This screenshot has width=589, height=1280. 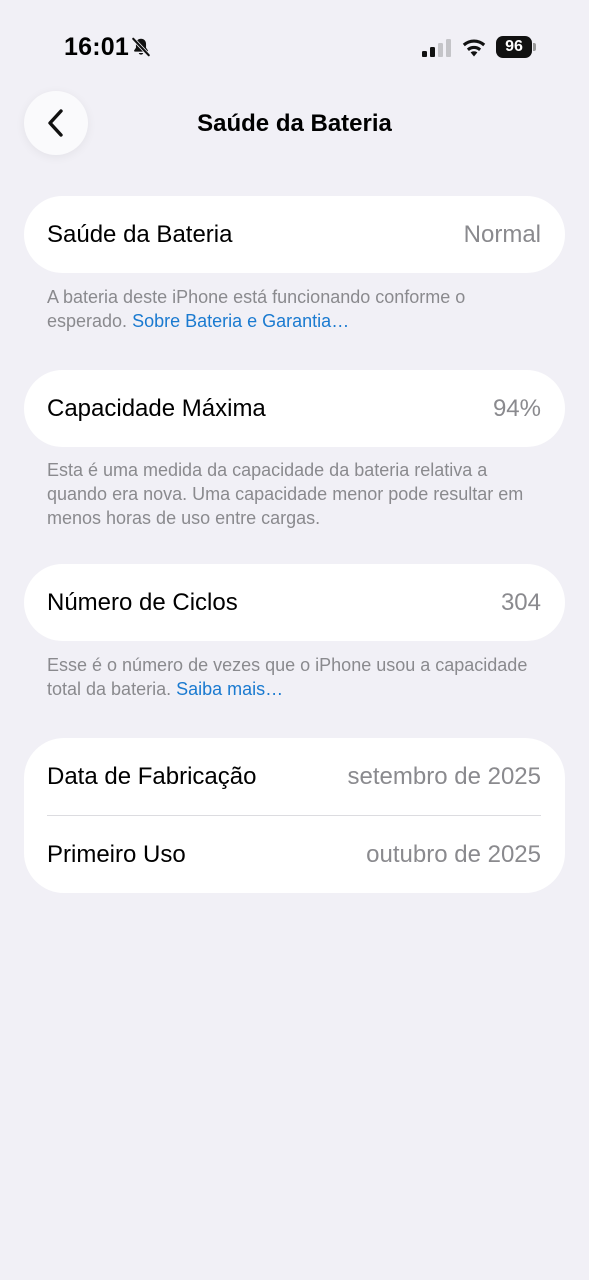 What do you see at coordinates (534, 47) in the screenshot?
I see `battery-tip` at bounding box center [534, 47].